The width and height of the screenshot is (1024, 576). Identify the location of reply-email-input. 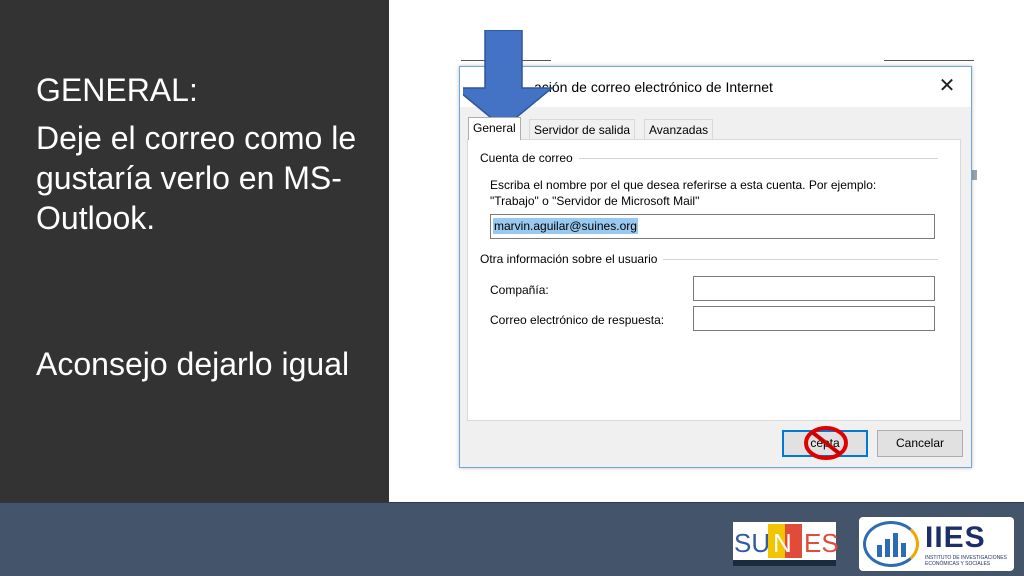
(814, 318).